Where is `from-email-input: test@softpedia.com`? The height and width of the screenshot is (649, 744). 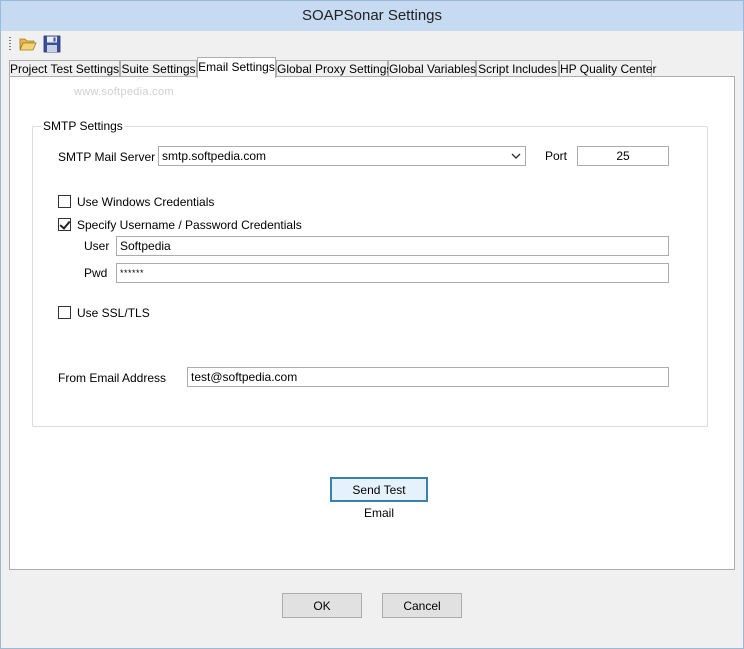
from-email-input: test@softpedia.com is located at coordinates (428, 377).